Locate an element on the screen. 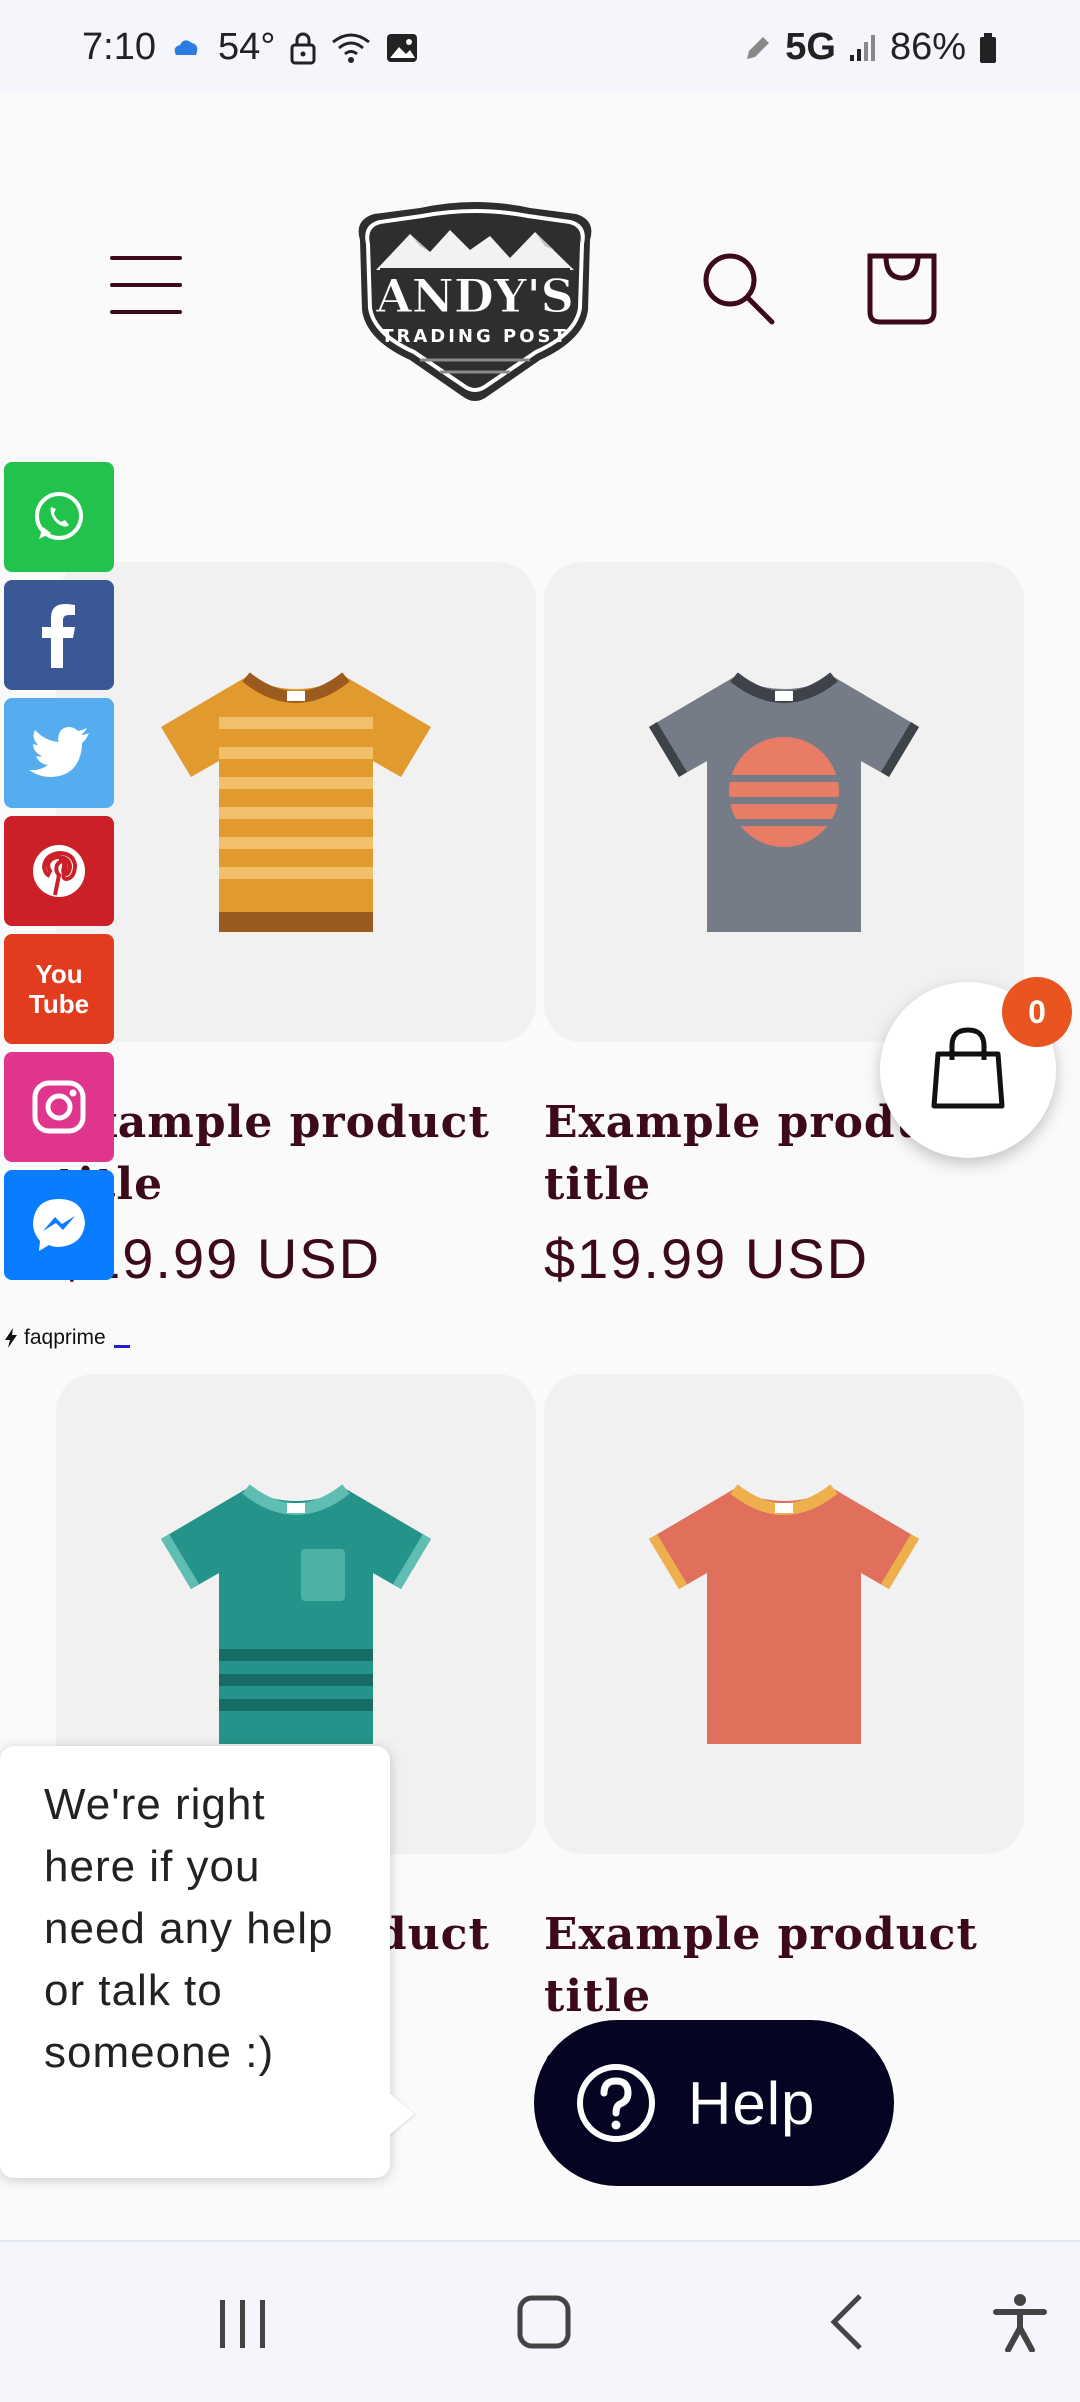 This screenshot has height=2402, width=1080. weather-icon is located at coordinates (187, 48).